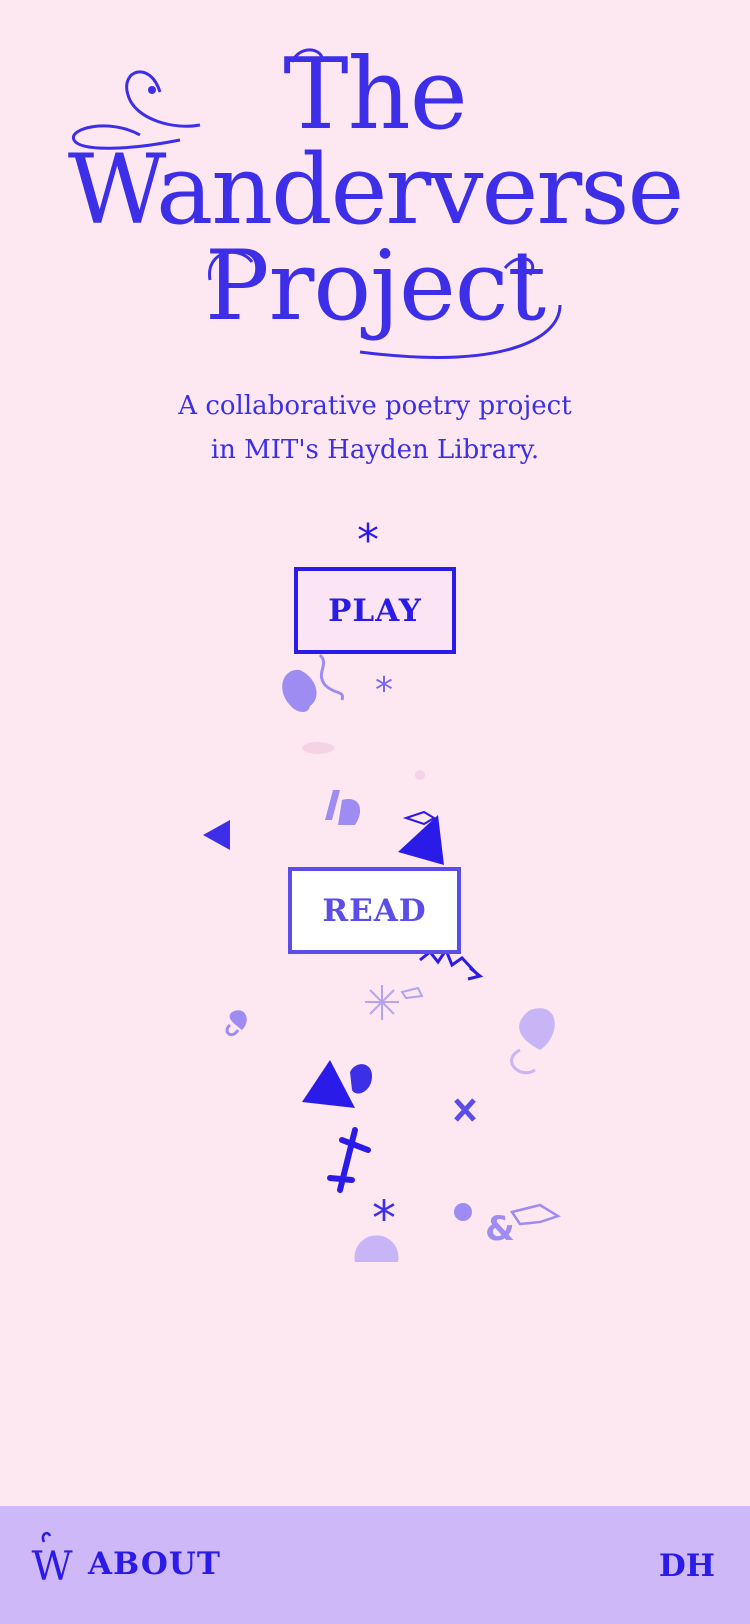  Describe the element at coordinates (465, 1110) in the screenshot. I see `cross-icon` at that location.